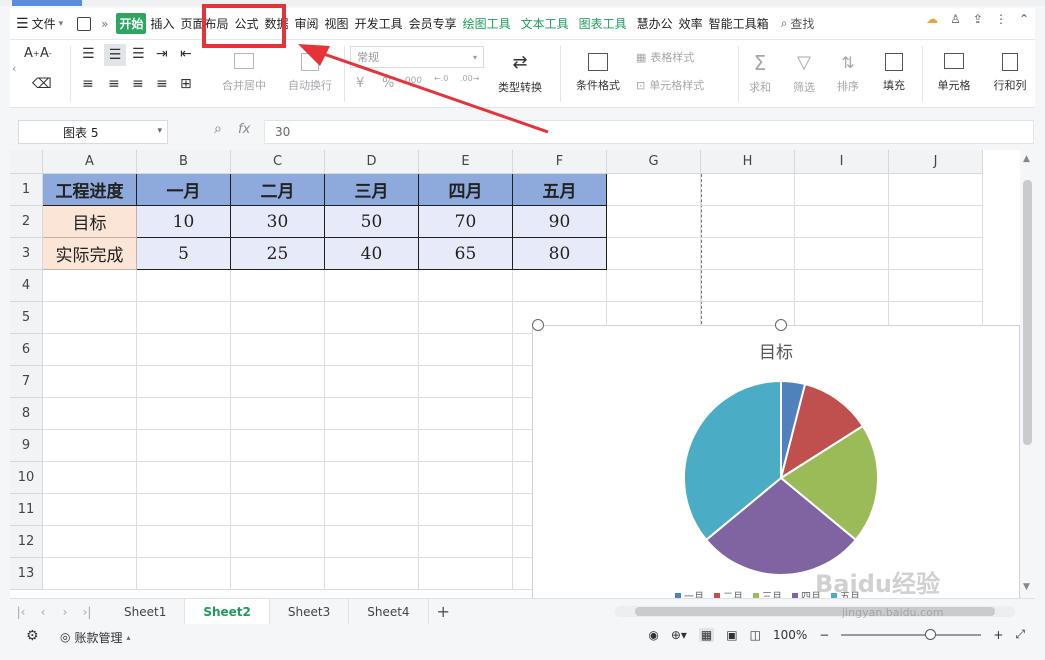  I want to click on page-layout-view-icon: ▣, so click(731, 635).